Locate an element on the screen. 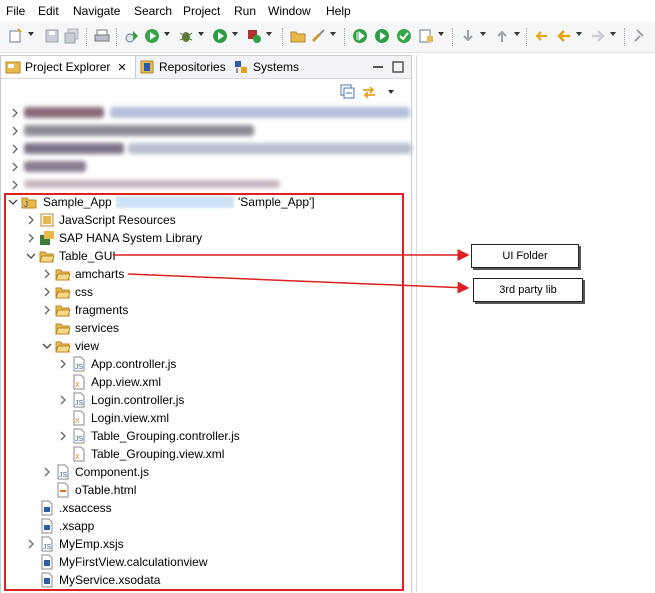  arrow-third-party is located at coordinates (298, 283).